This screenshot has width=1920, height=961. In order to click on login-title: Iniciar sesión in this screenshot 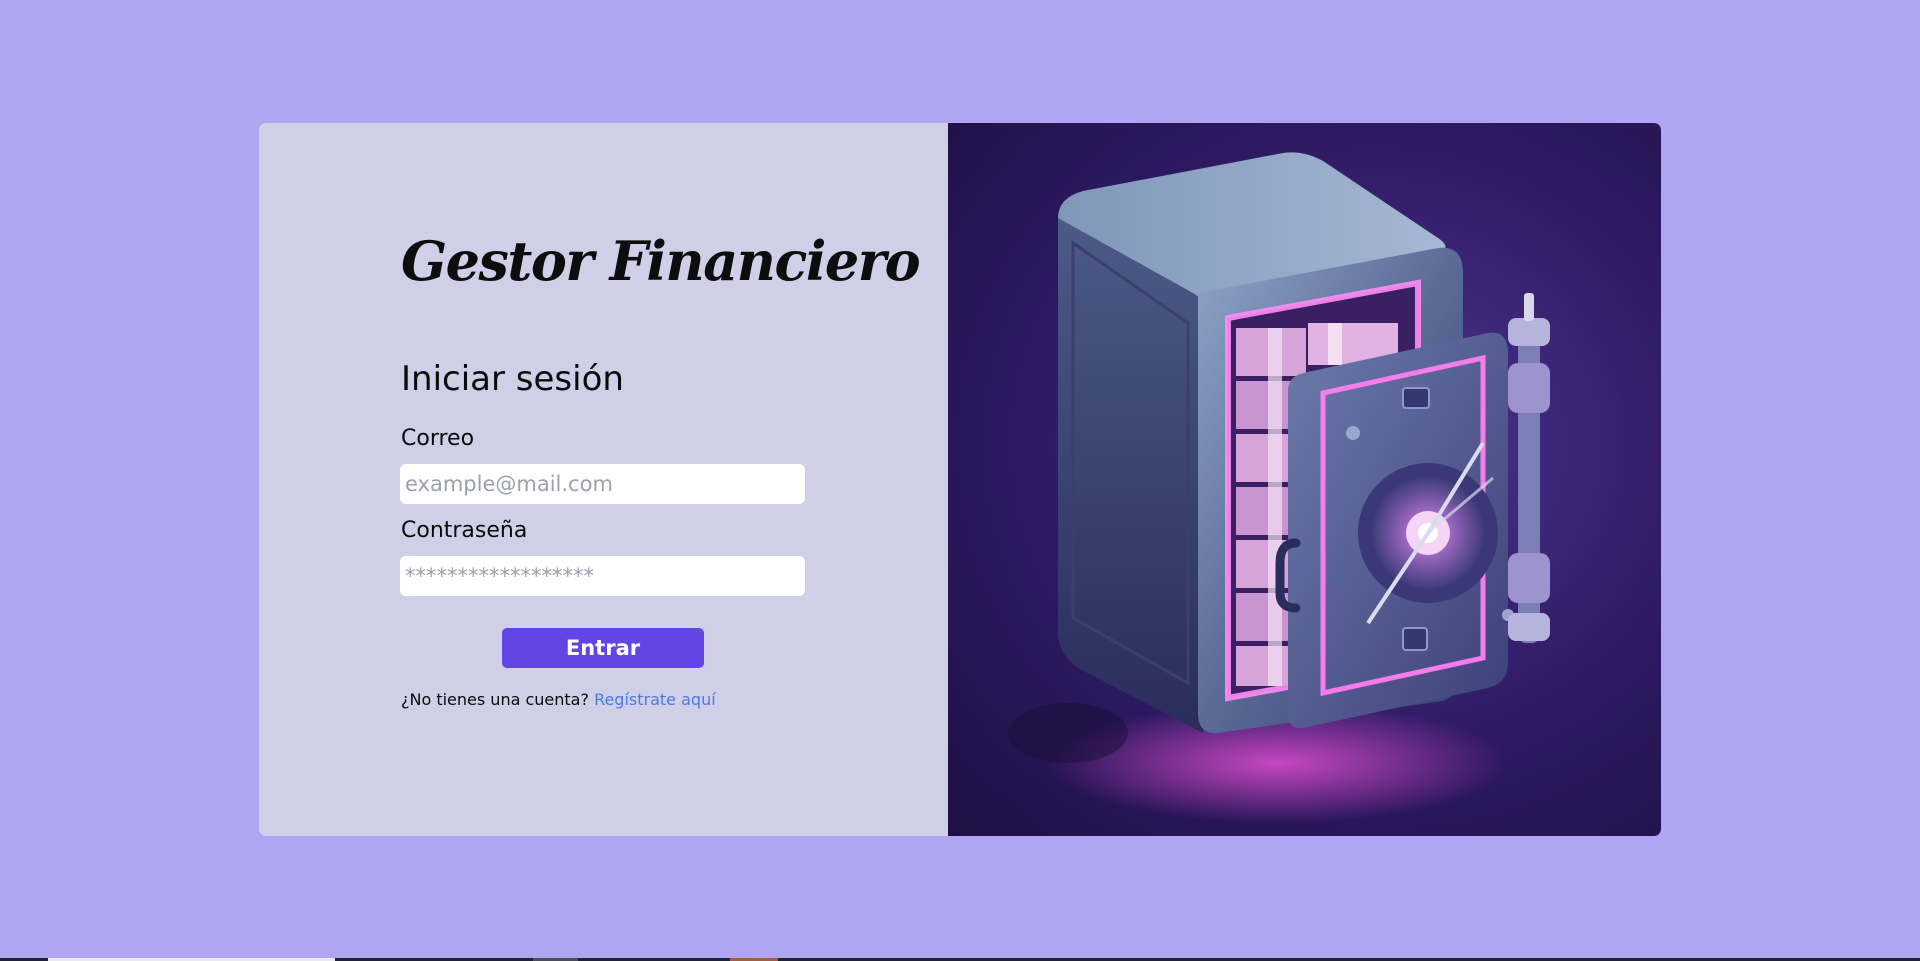, I will do `click(512, 379)`.